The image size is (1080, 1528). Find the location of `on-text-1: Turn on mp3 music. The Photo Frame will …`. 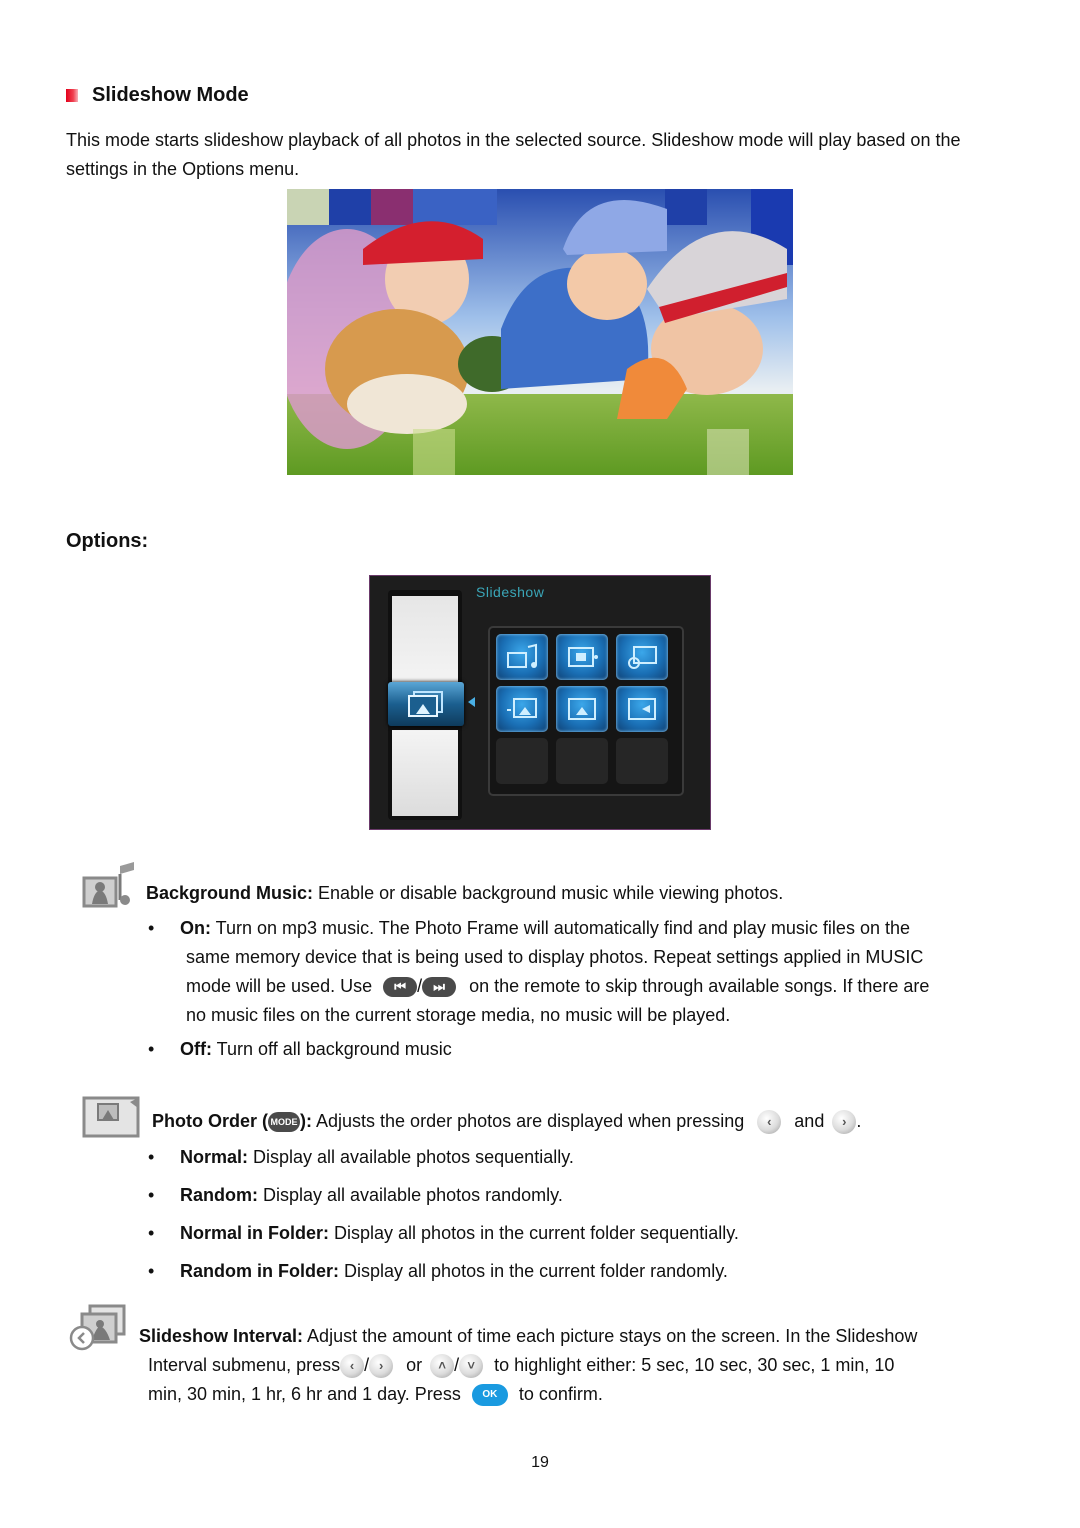

on-text-1: Turn on mp3 music. The Photo Frame will … is located at coordinates (560, 928).